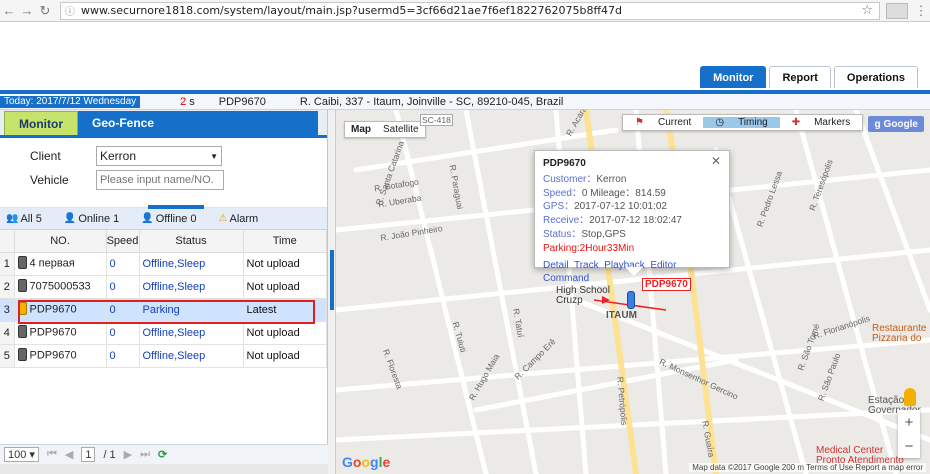 This screenshot has width=930, height=474. What do you see at coordinates (27, 10) in the screenshot?
I see `forward-icon: →` at bounding box center [27, 10].